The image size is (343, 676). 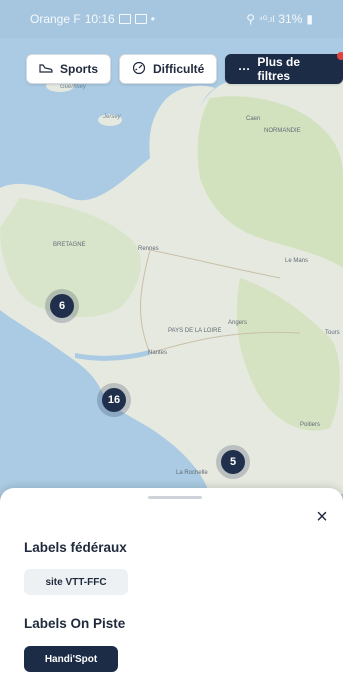 I want to click on sheet-drag-handle, so click(x=175, y=497).